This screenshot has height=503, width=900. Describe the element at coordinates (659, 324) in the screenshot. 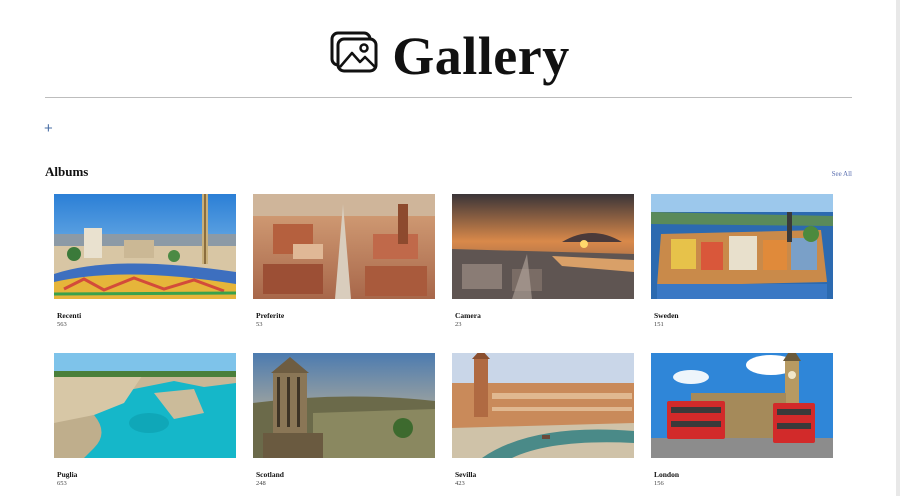

I see `album-count: 151` at that location.